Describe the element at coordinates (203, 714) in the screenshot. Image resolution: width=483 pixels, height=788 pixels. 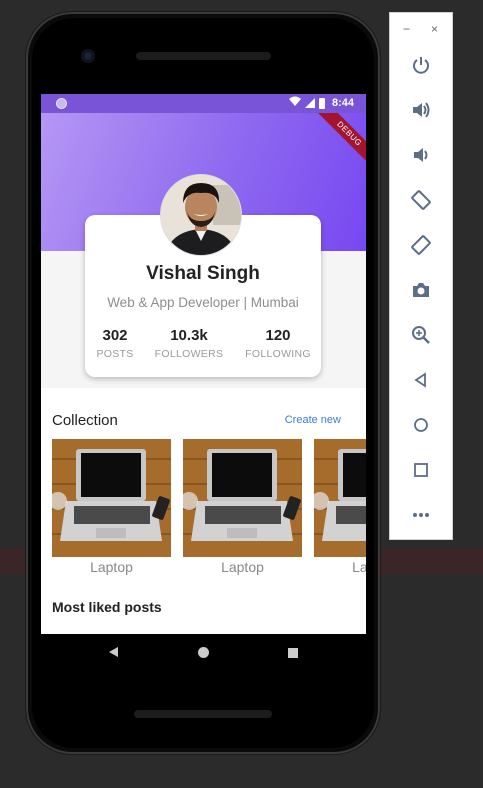
I see `bottom-speaker` at that location.